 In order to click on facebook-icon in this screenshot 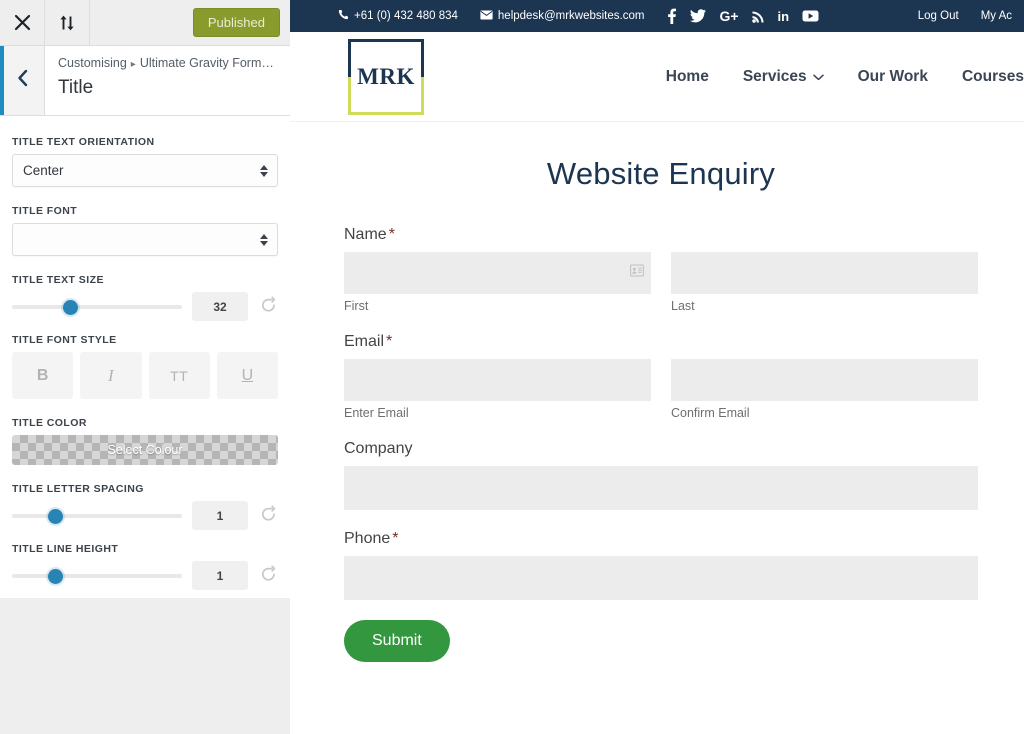, I will do `click(671, 16)`.